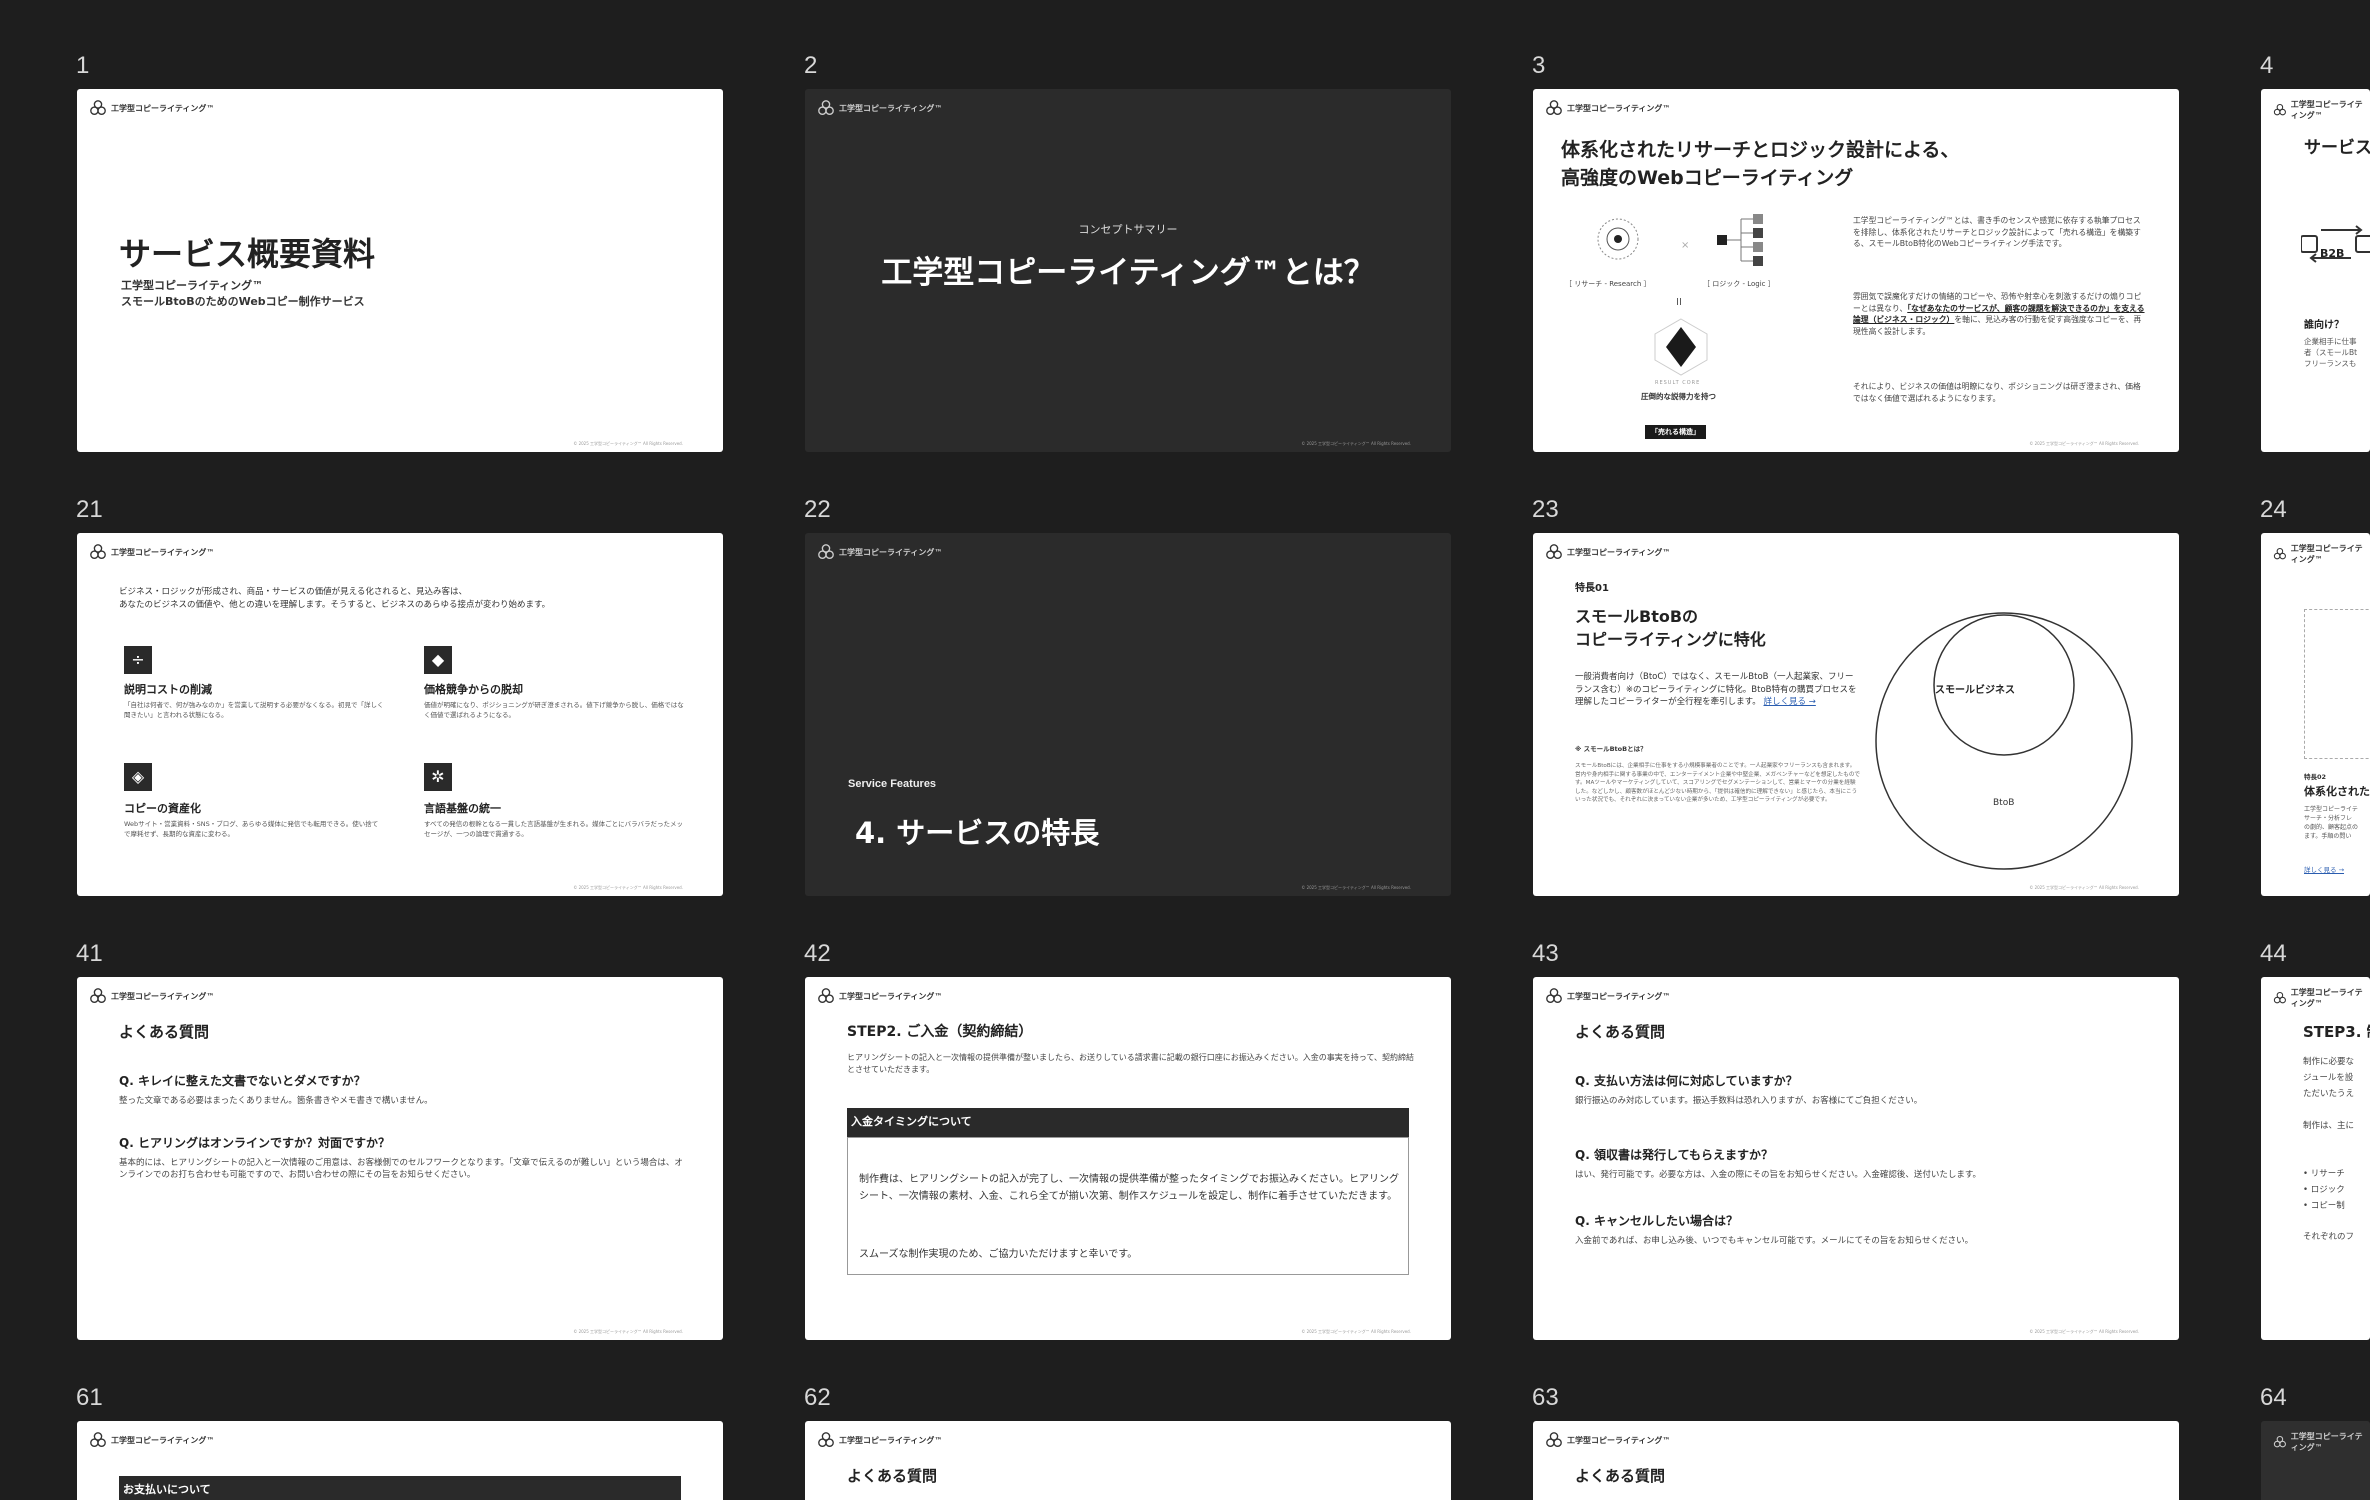  What do you see at coordinates (276, 1101) in the screenshot?
I see `faq-answer: 整った文章である必要はまったくありません。箇条書きやメモ書きで構いません。` at bounding box center [276, 1101].